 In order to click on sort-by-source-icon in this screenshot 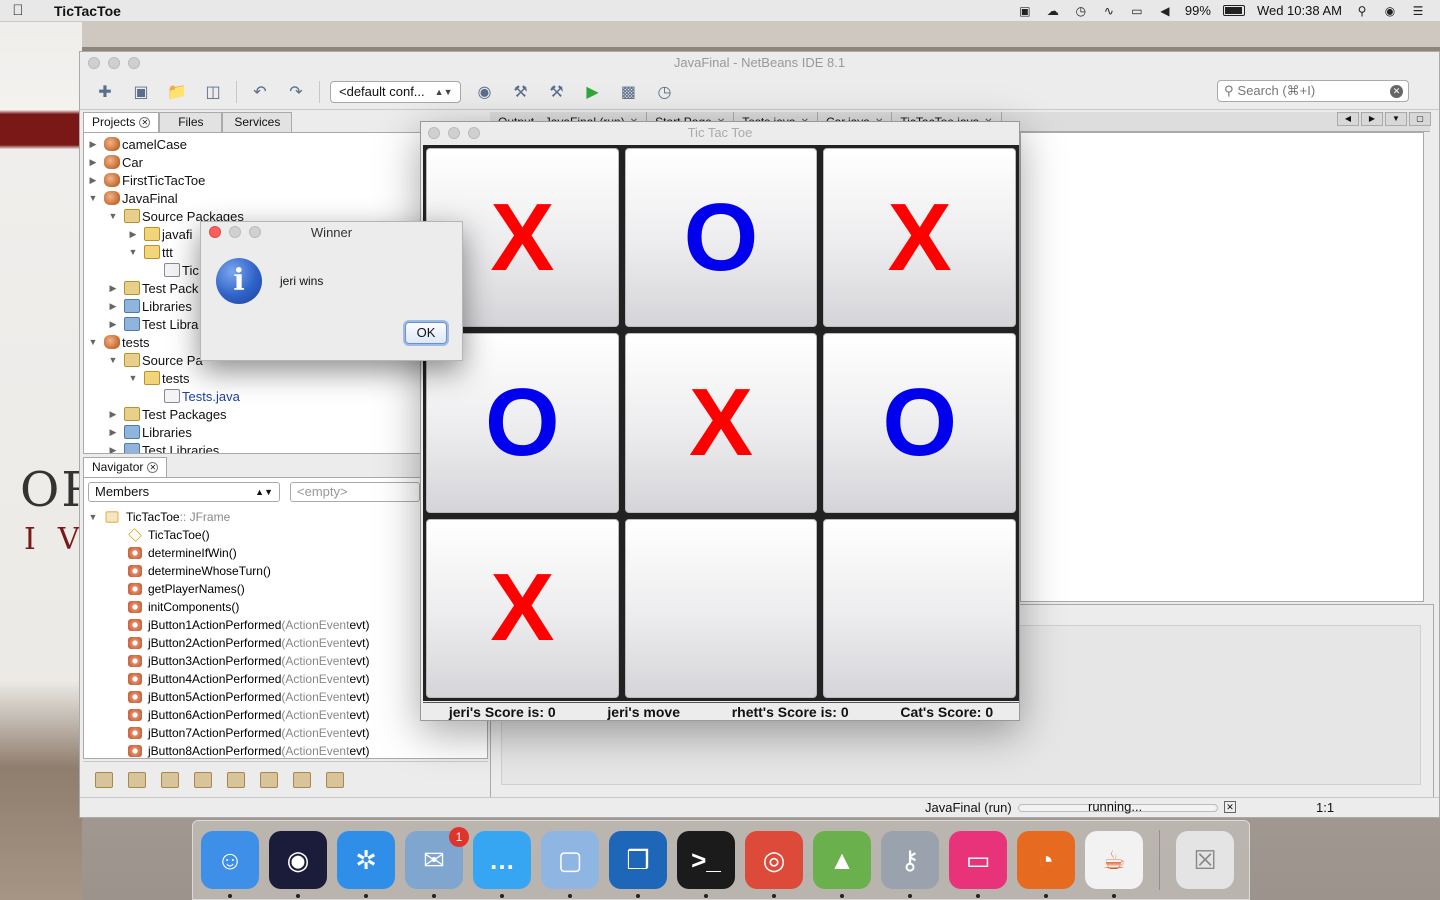, I will do `click(335, 779)`.